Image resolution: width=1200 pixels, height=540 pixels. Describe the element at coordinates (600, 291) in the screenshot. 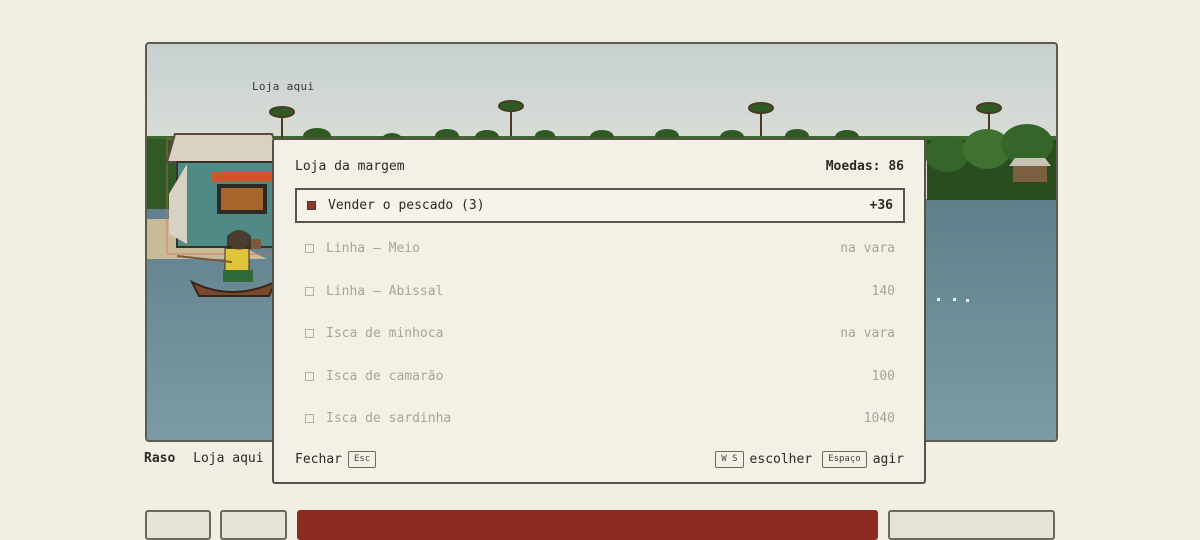

I see `shop-item-line-abyssal: Linha — Abissal 140` at that location.